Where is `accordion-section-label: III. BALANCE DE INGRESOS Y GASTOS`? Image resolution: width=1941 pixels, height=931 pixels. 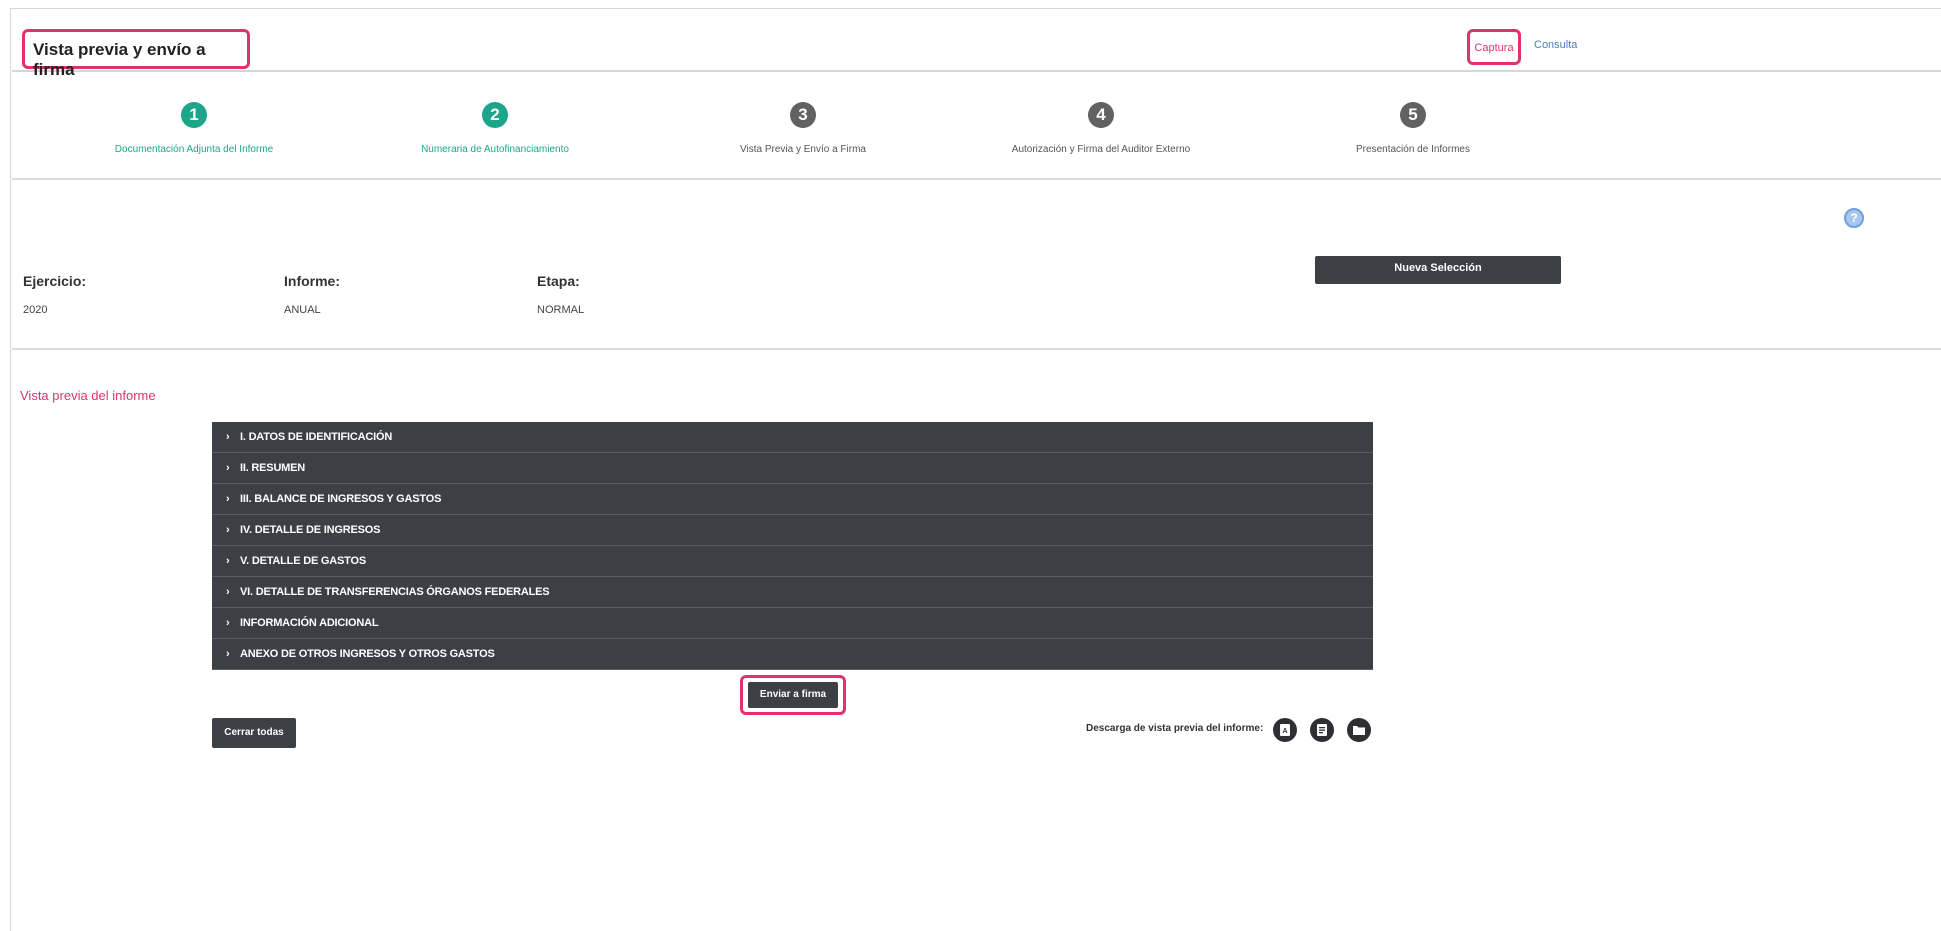
accordion-section-label: III. BALANCE DE INGRESOS Y GASTOS is located at coordinates (341, 499).